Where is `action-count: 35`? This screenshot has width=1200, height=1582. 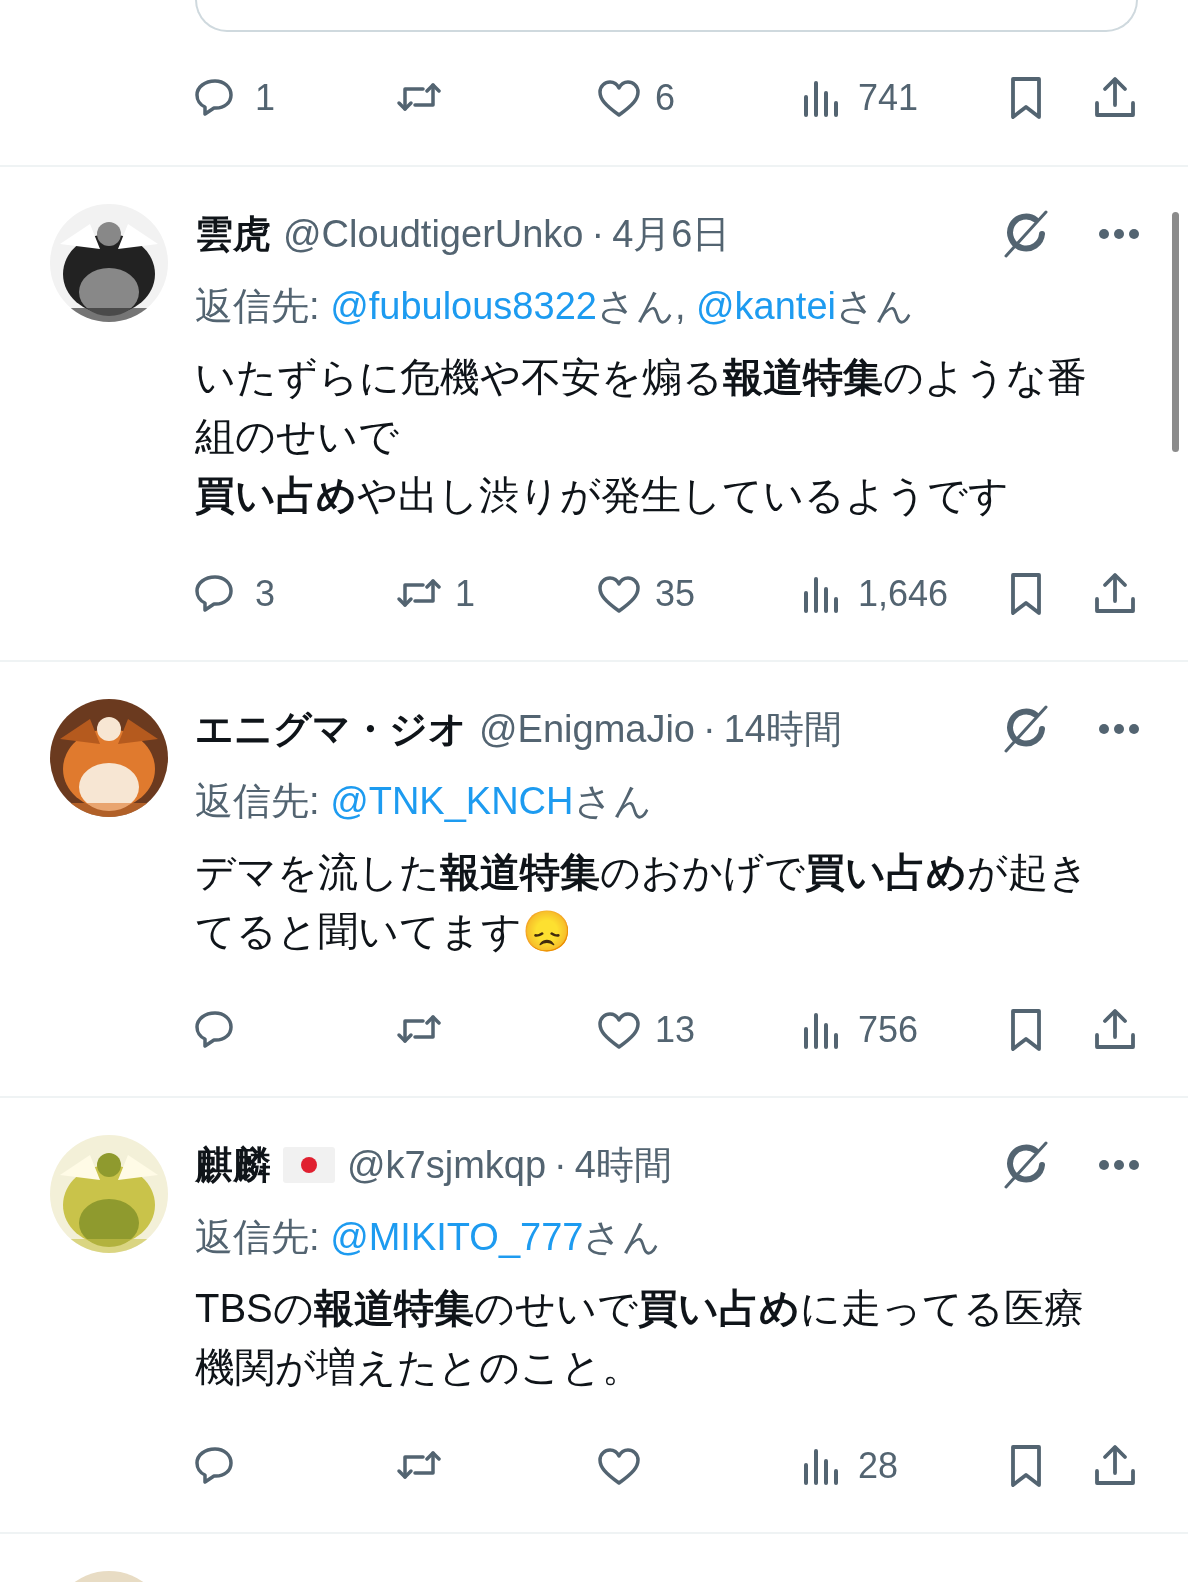
action-count: 35 is located at coordinates (675, 594).